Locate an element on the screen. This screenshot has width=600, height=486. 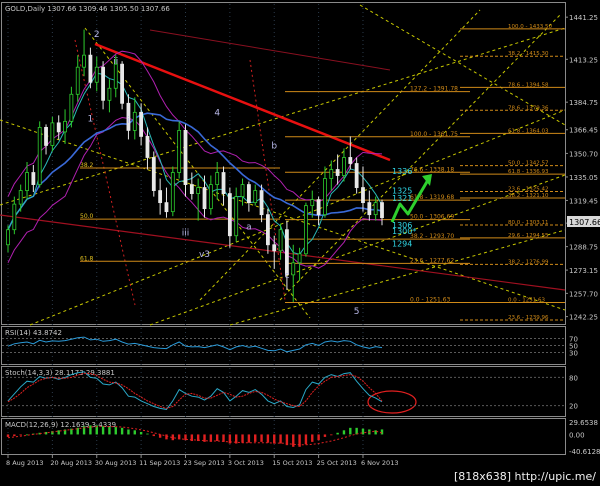
macd-tick-label-0: 29.6538 is located at coordinates (583, 423).